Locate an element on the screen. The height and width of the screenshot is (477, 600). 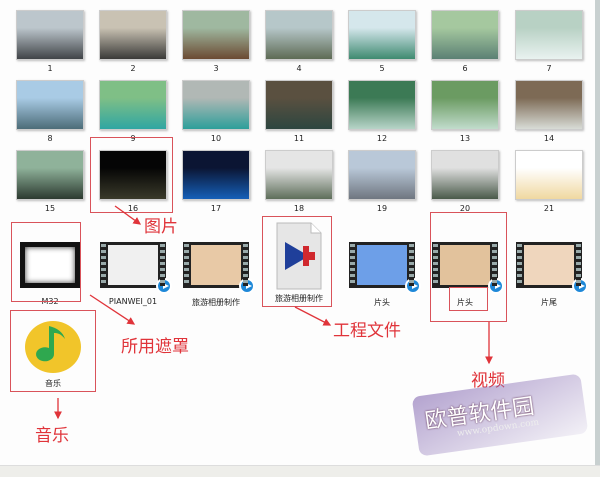
file-image: 1 is located at coordinates (50, 41).